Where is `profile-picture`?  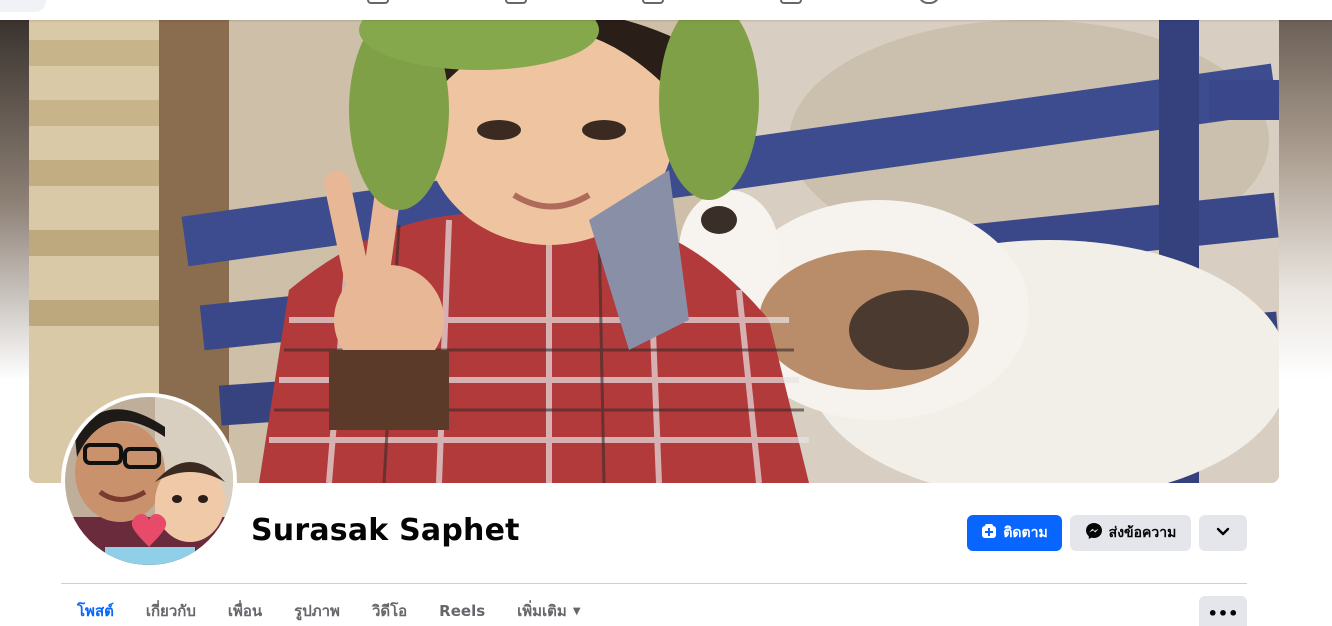
profile-picture is located at coordinates (149, 481).